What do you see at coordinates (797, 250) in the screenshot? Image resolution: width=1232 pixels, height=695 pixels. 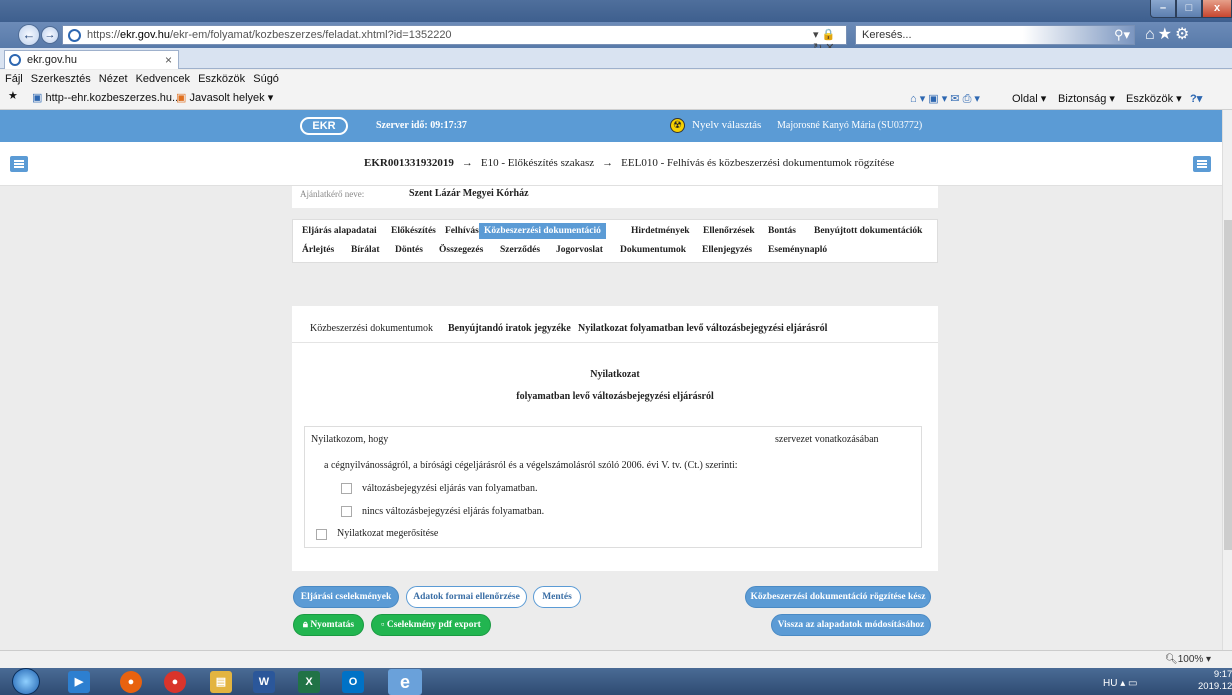 I see `tab-esemenynaplo: Eseménynapló` at bounding box center [797, 250].